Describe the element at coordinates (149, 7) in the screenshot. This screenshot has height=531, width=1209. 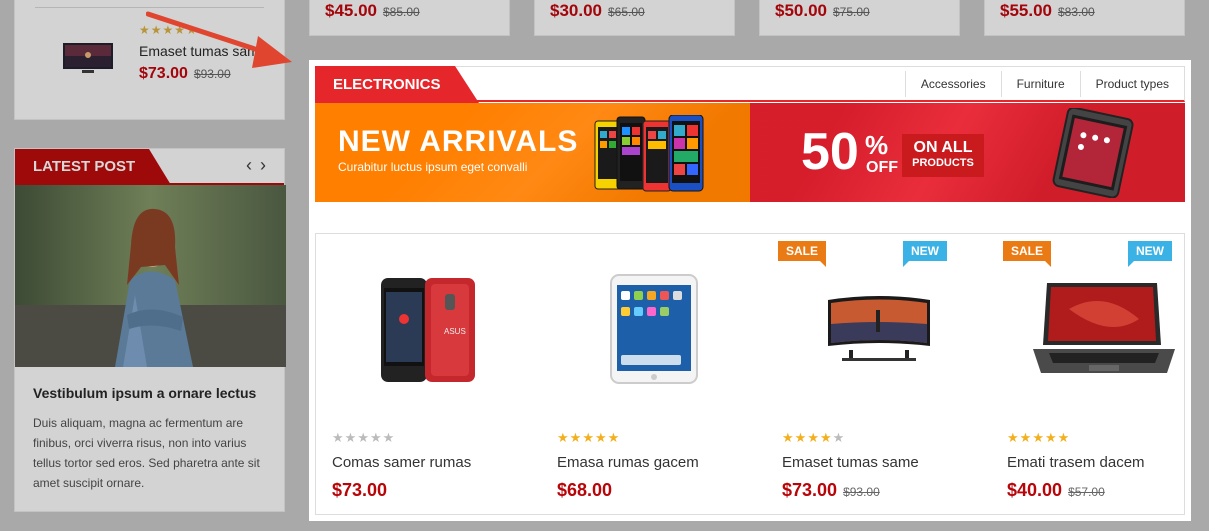
I see `divider` at that location.